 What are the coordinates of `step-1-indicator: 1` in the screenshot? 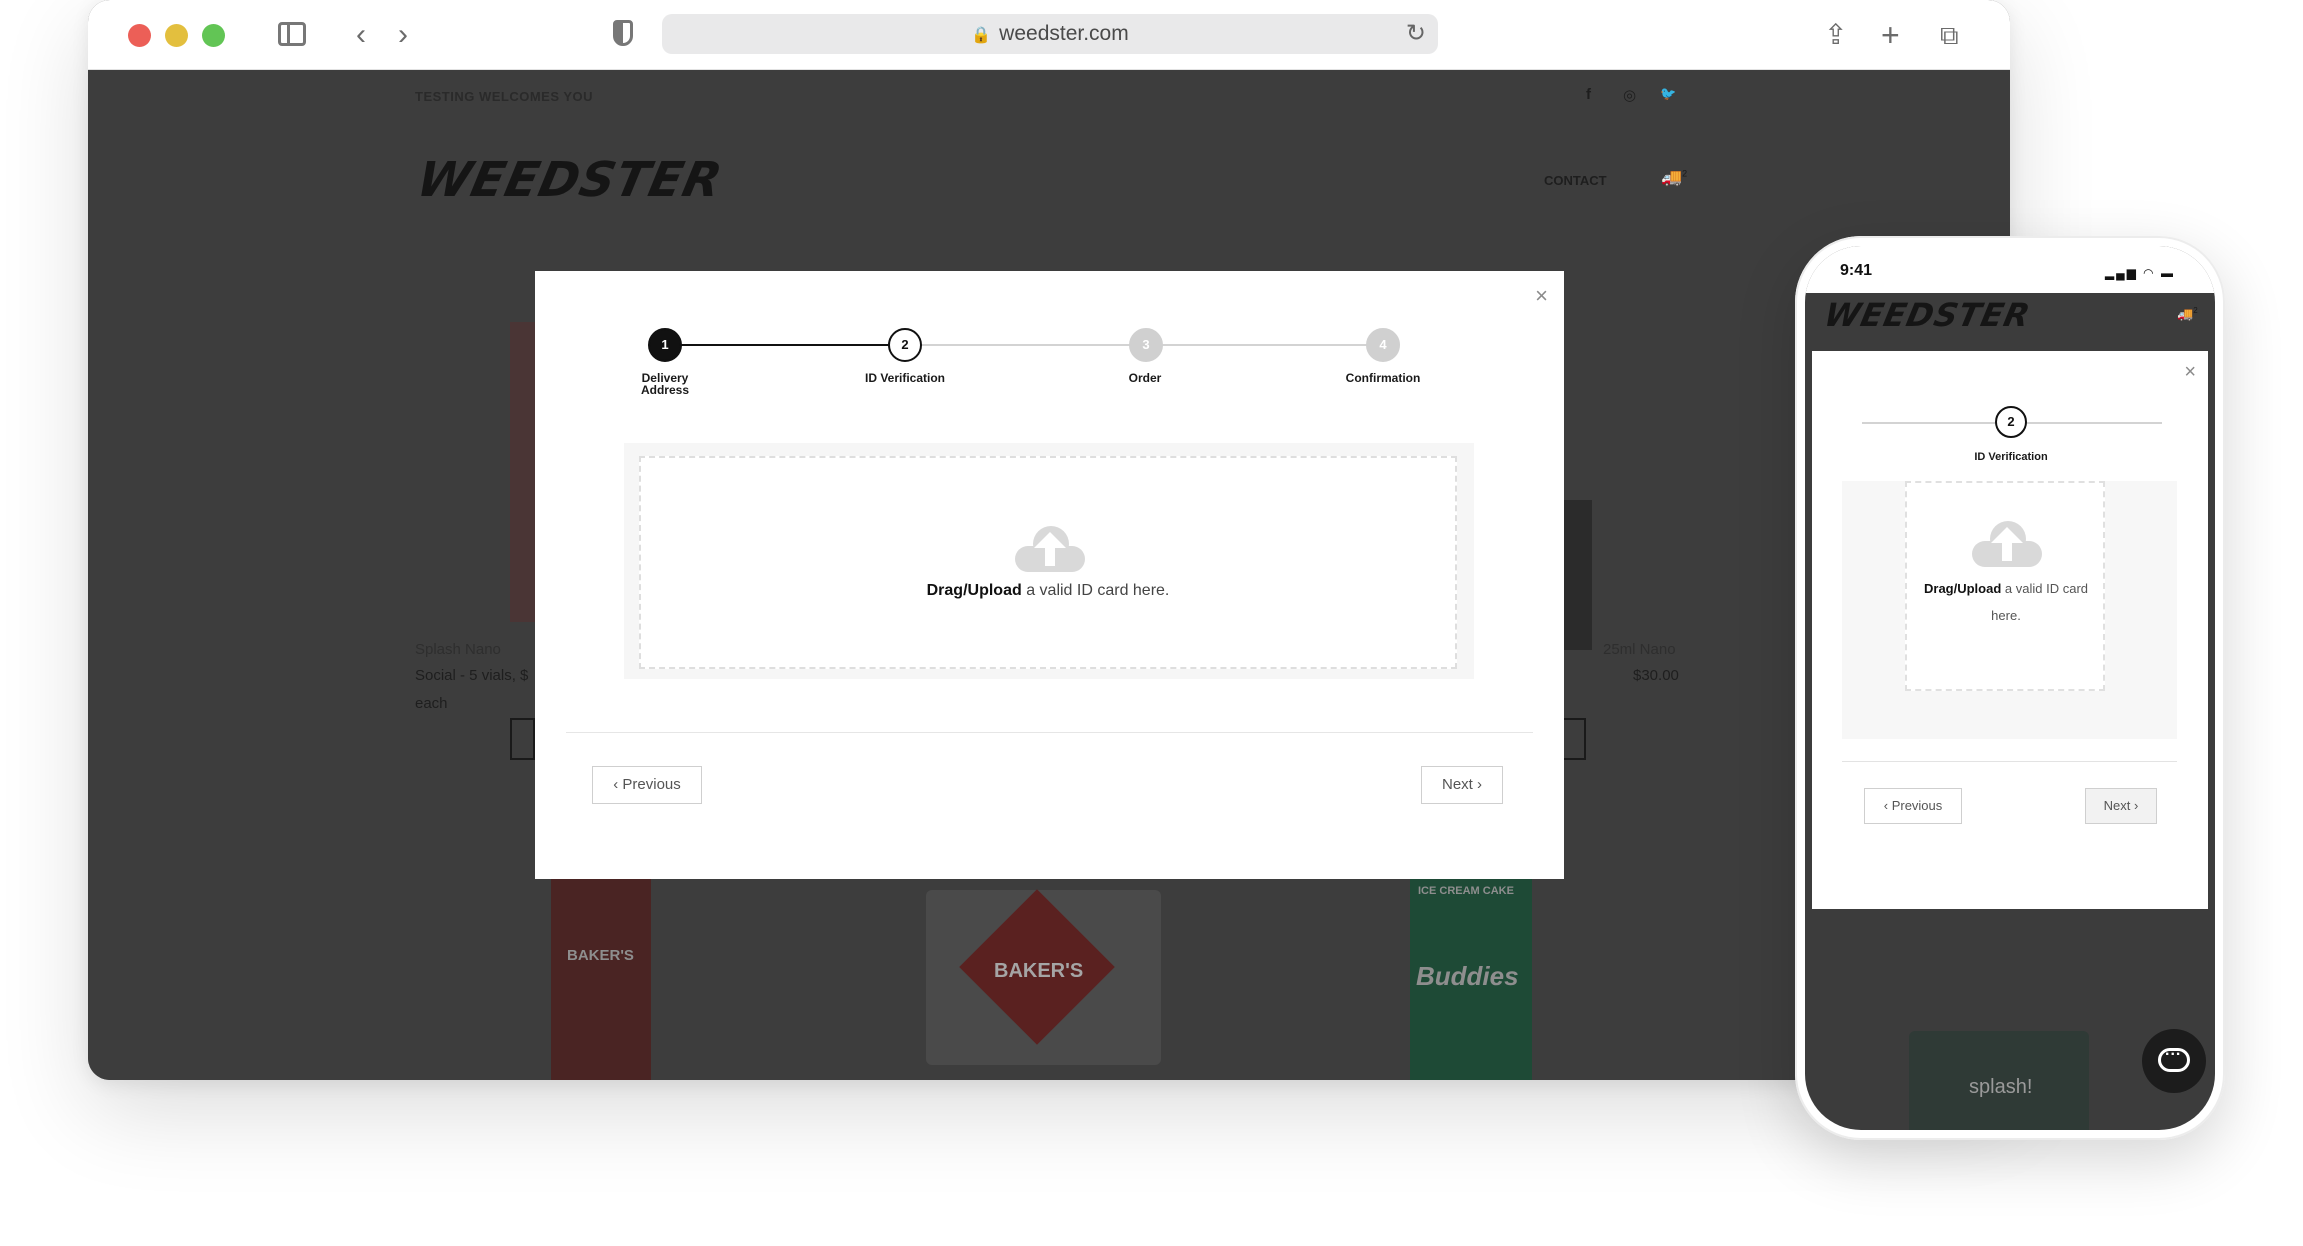 It's located at (665, 345).